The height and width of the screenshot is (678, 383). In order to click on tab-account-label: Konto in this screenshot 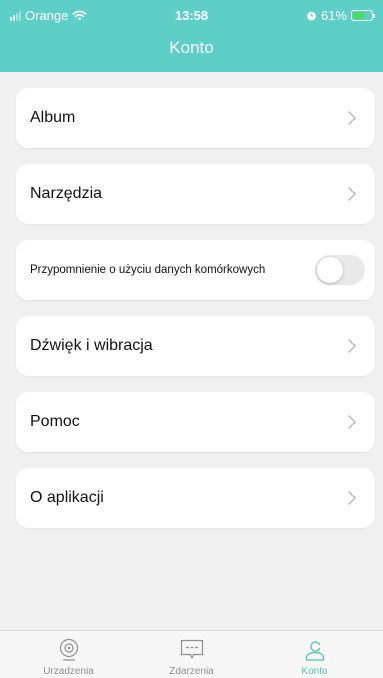, I will do `click(314, 671)`.